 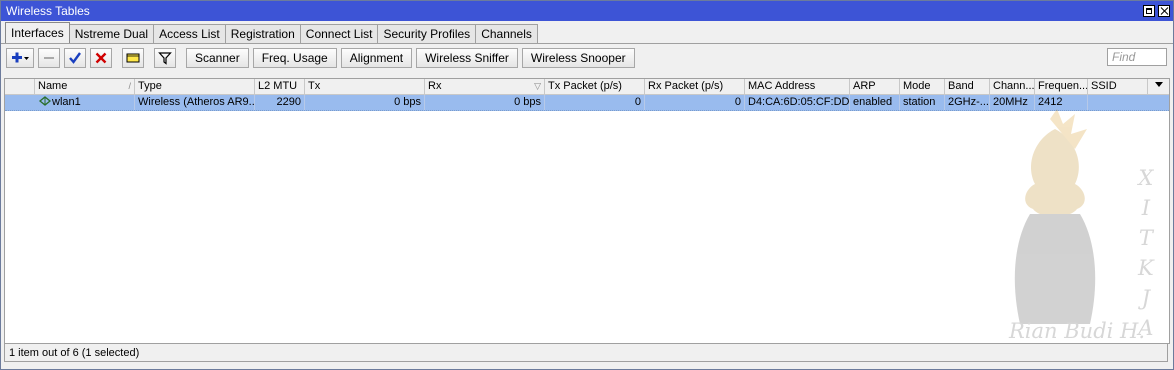 I want to click on enable-button, so click(x=75, y=58).